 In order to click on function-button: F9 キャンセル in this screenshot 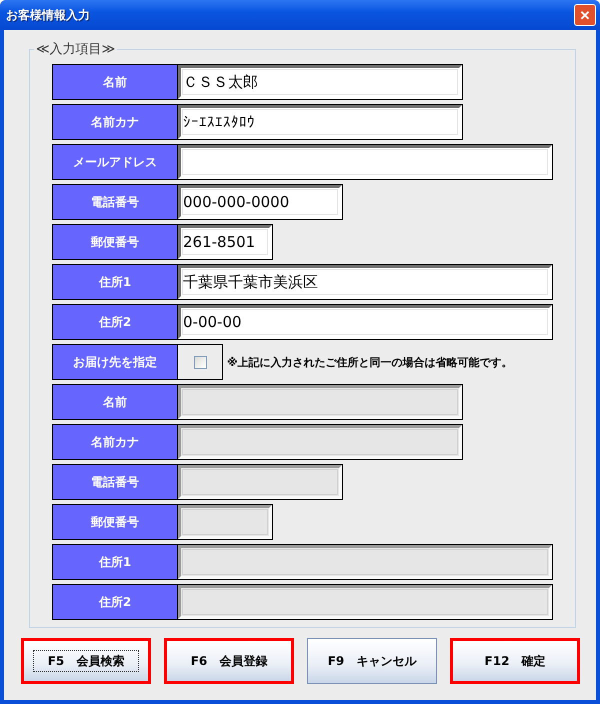, I will do `click(372, 661)`.